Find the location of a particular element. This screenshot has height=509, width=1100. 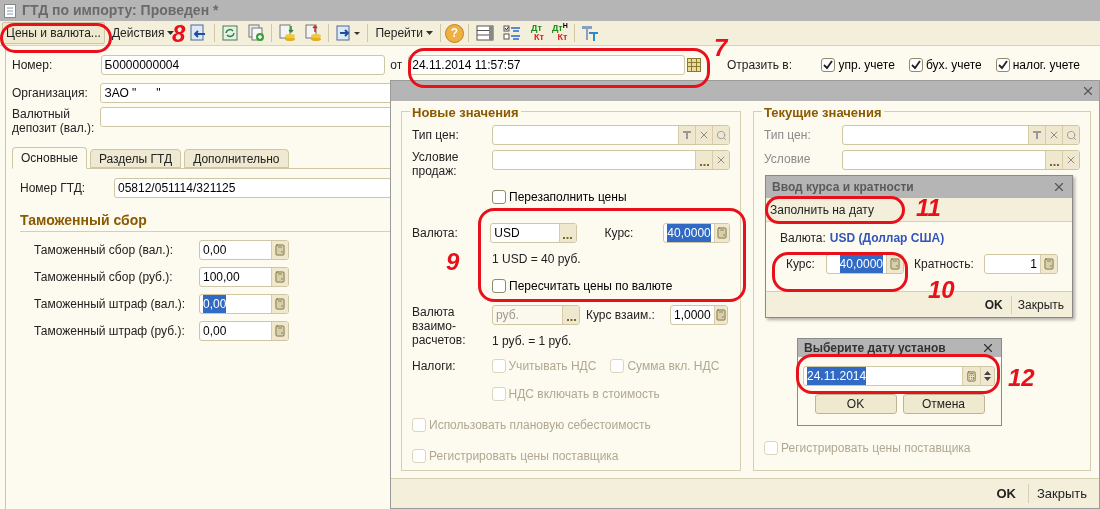

caret-icon is located at coordinates (429, 33).